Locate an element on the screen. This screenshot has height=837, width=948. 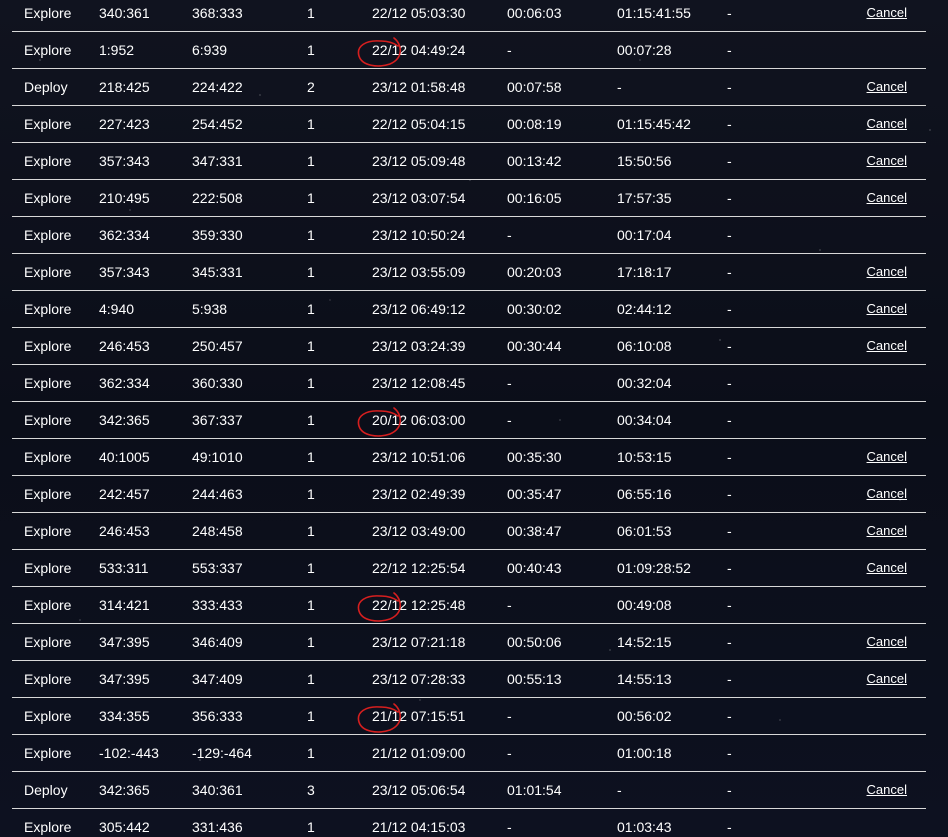
time-remaining: 00:30:44 is located at coordinates (534, 346).